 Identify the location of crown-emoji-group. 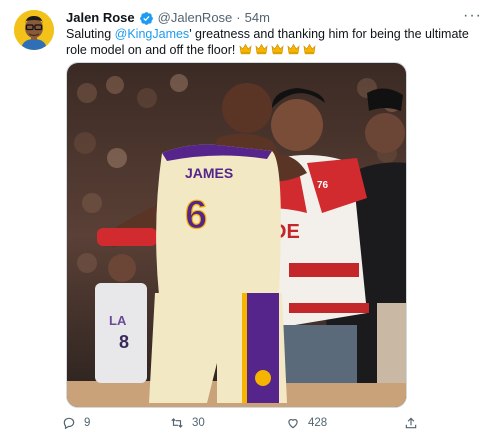
(279, 50).